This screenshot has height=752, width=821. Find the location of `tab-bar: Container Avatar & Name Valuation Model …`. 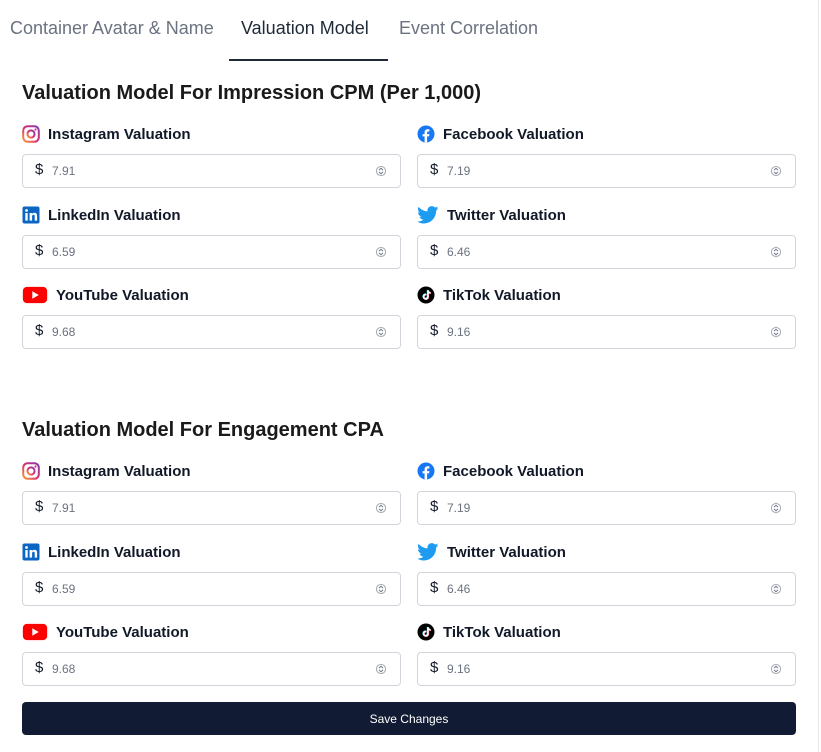

tab-bar: Container Avatar & Name Valuation Model … is located at coordinates (409, 31).